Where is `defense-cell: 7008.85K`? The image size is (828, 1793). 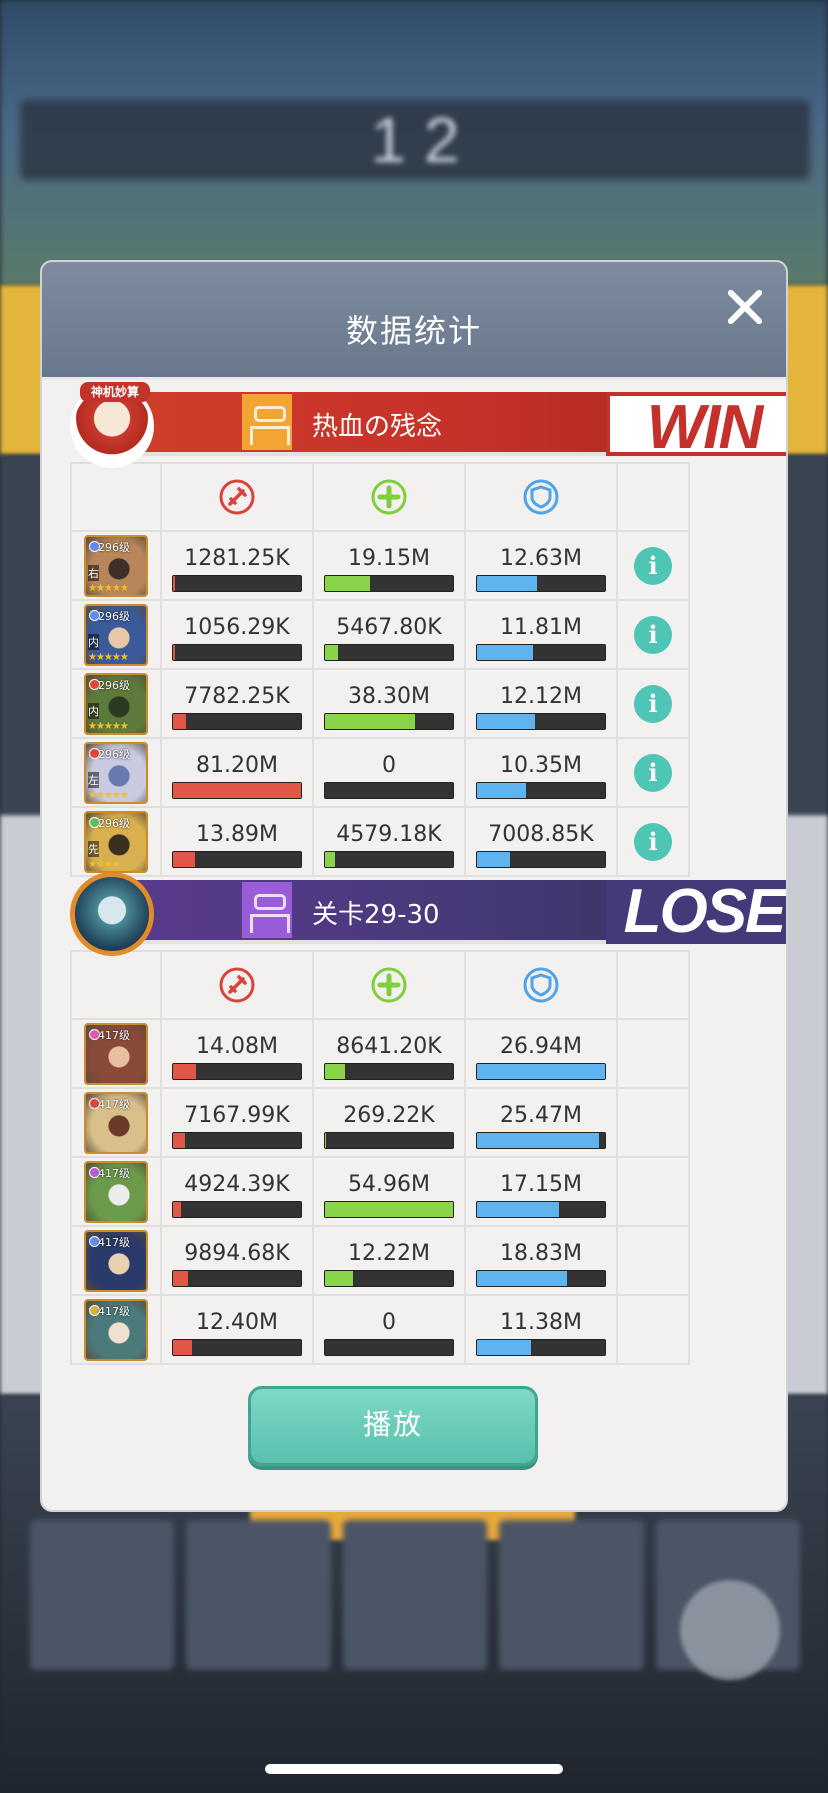 defense-cell: 7008.85K is located at coordinates (541, 841).